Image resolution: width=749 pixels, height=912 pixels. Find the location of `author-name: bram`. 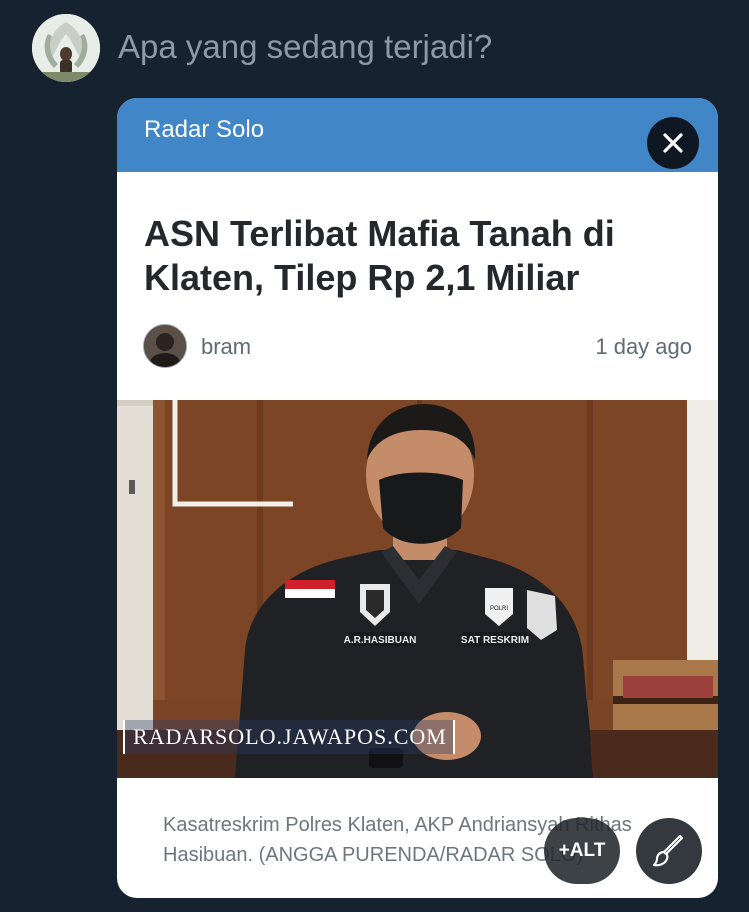

author-name: bram is located at coordinates (226, 346).